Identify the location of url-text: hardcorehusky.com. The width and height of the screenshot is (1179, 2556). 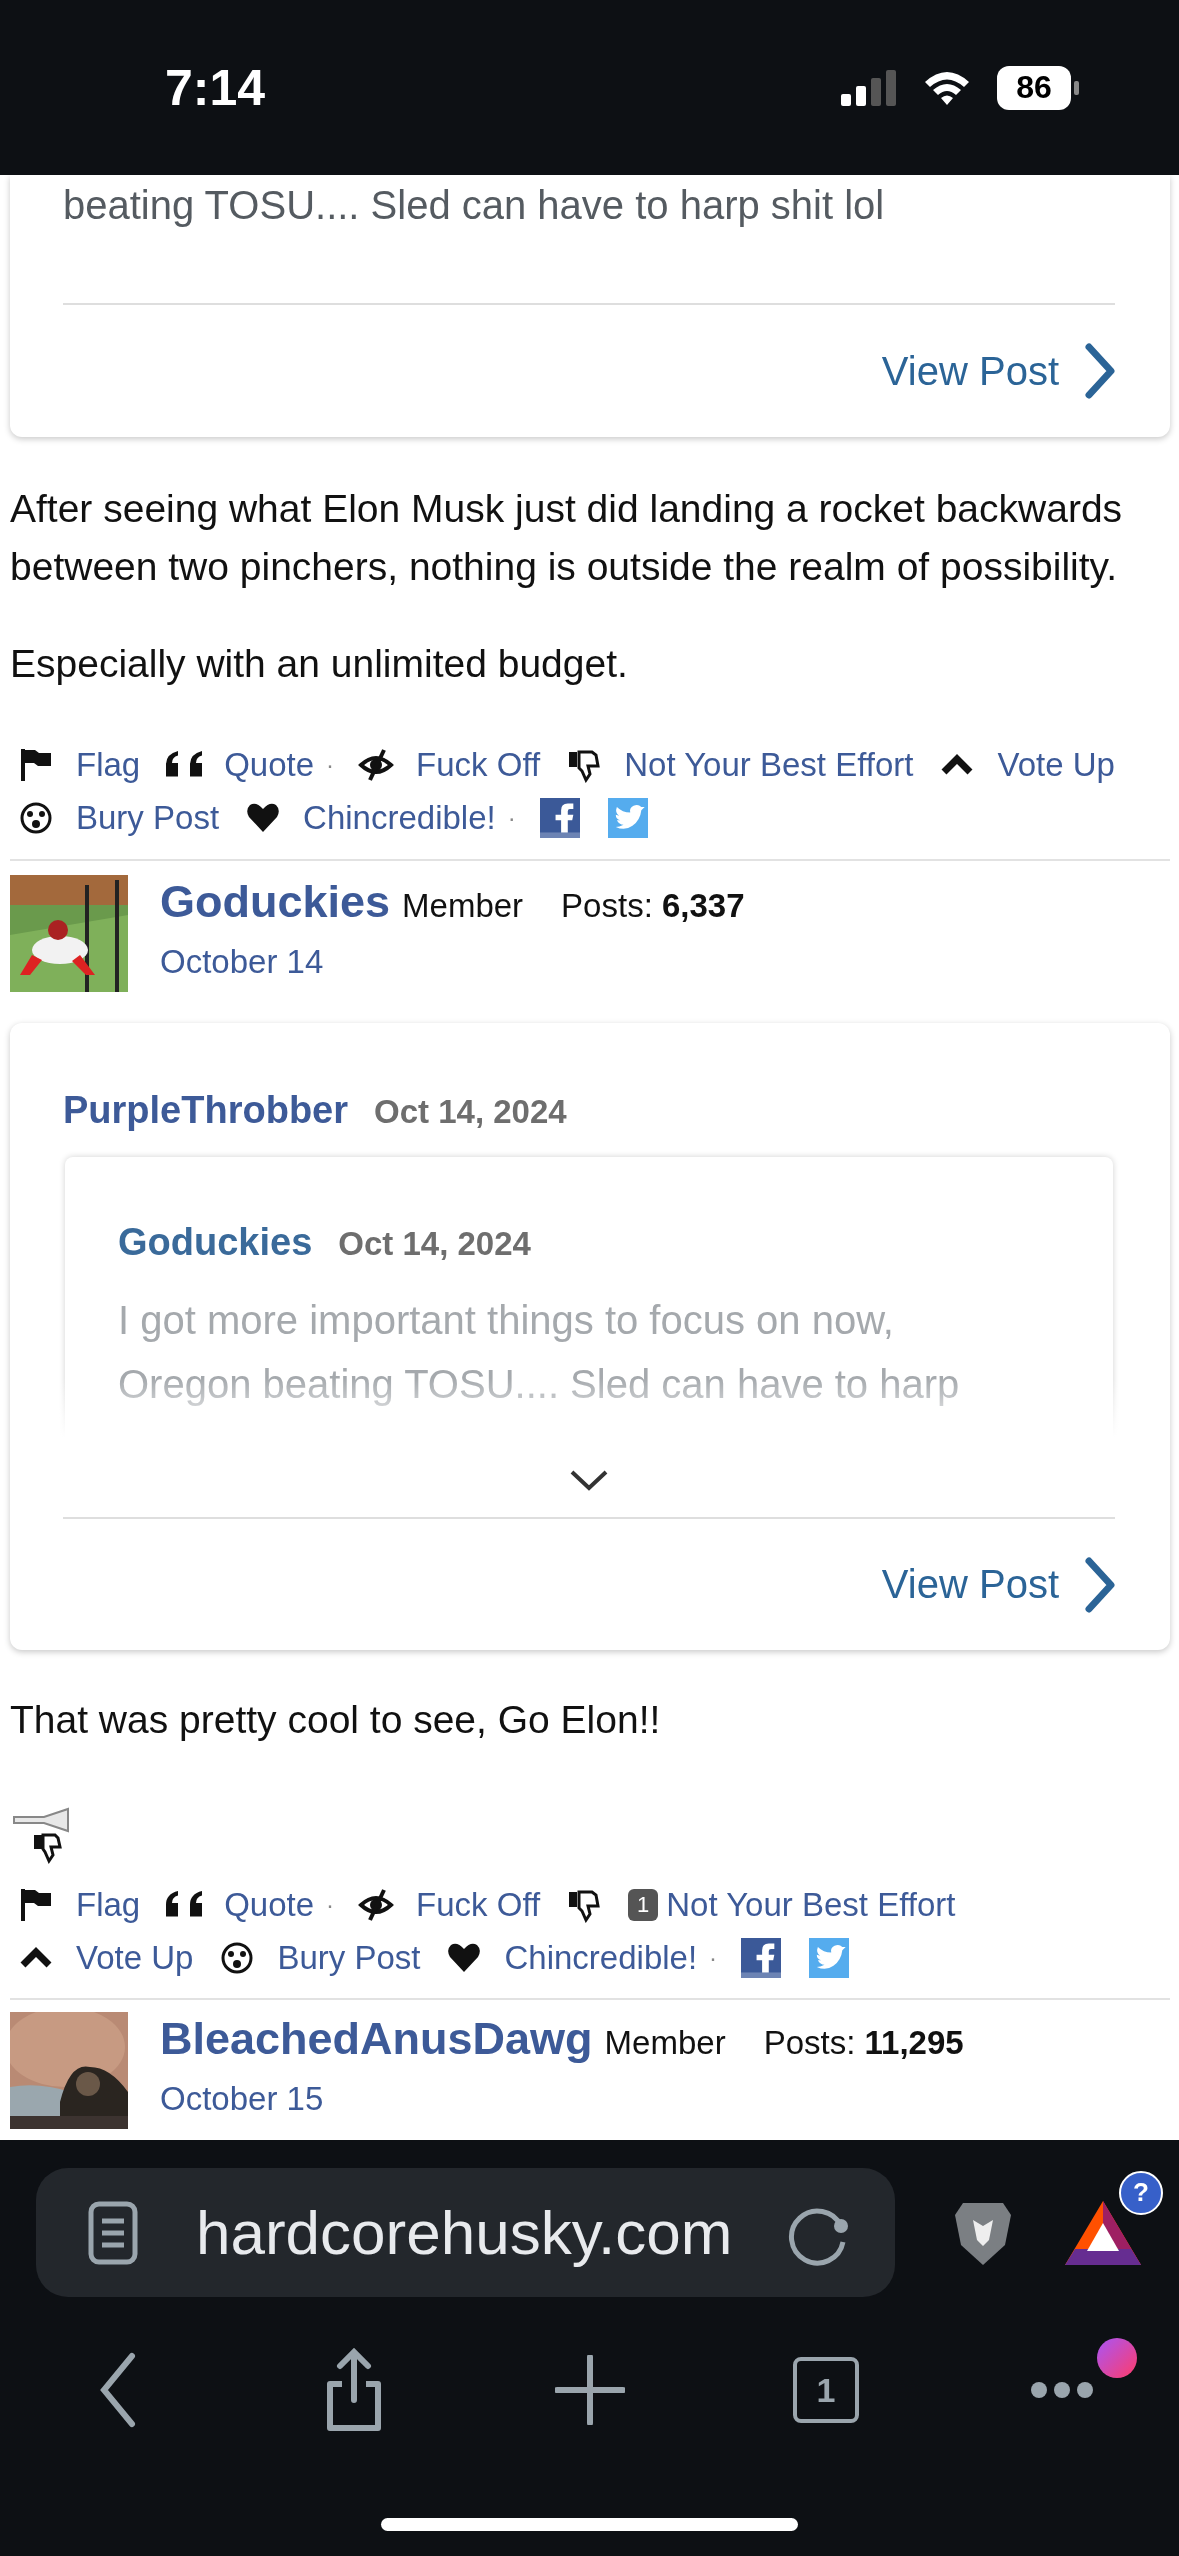
(465, 2232).